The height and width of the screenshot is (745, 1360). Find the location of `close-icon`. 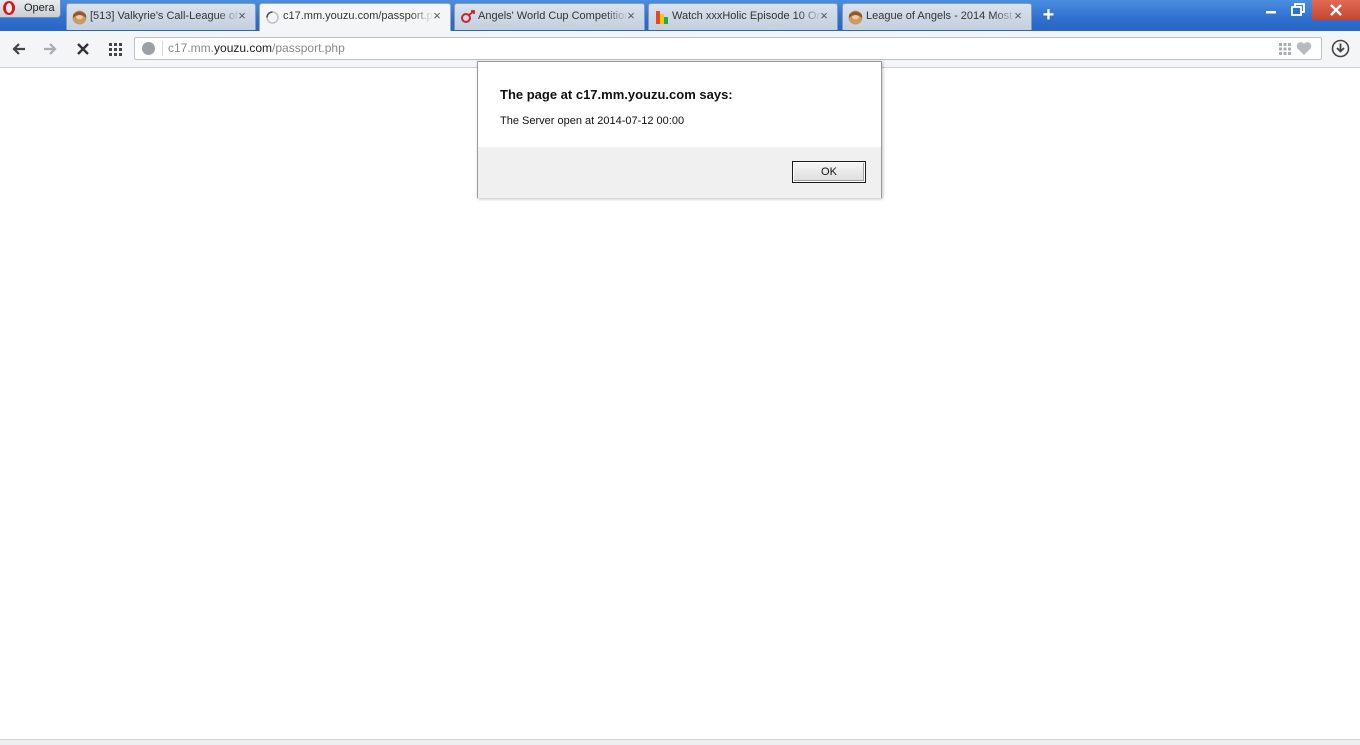

close-icon is located at coordinates (1336, 10).